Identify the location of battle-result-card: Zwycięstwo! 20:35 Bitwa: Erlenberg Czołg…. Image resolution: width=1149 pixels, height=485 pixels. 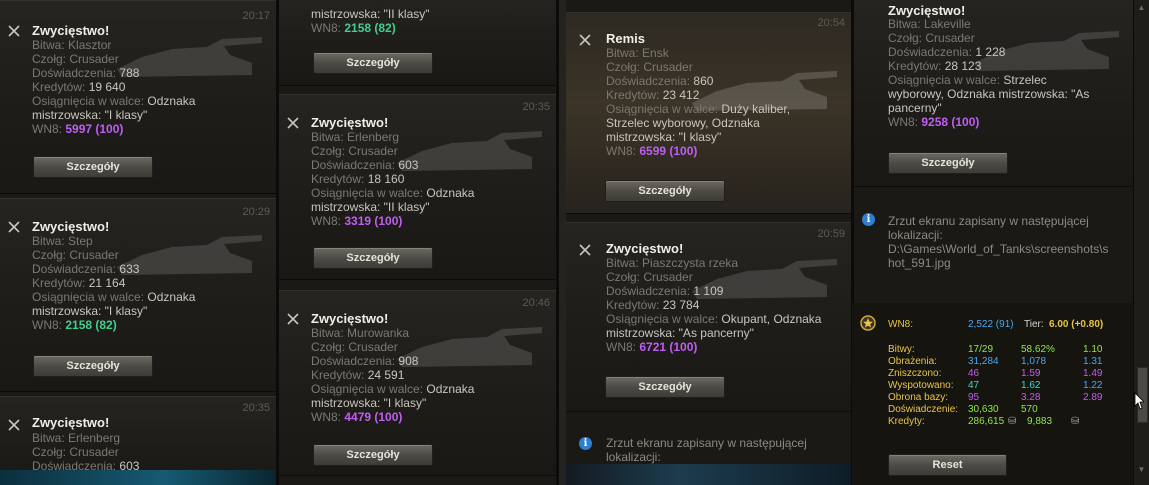
(417, 187).